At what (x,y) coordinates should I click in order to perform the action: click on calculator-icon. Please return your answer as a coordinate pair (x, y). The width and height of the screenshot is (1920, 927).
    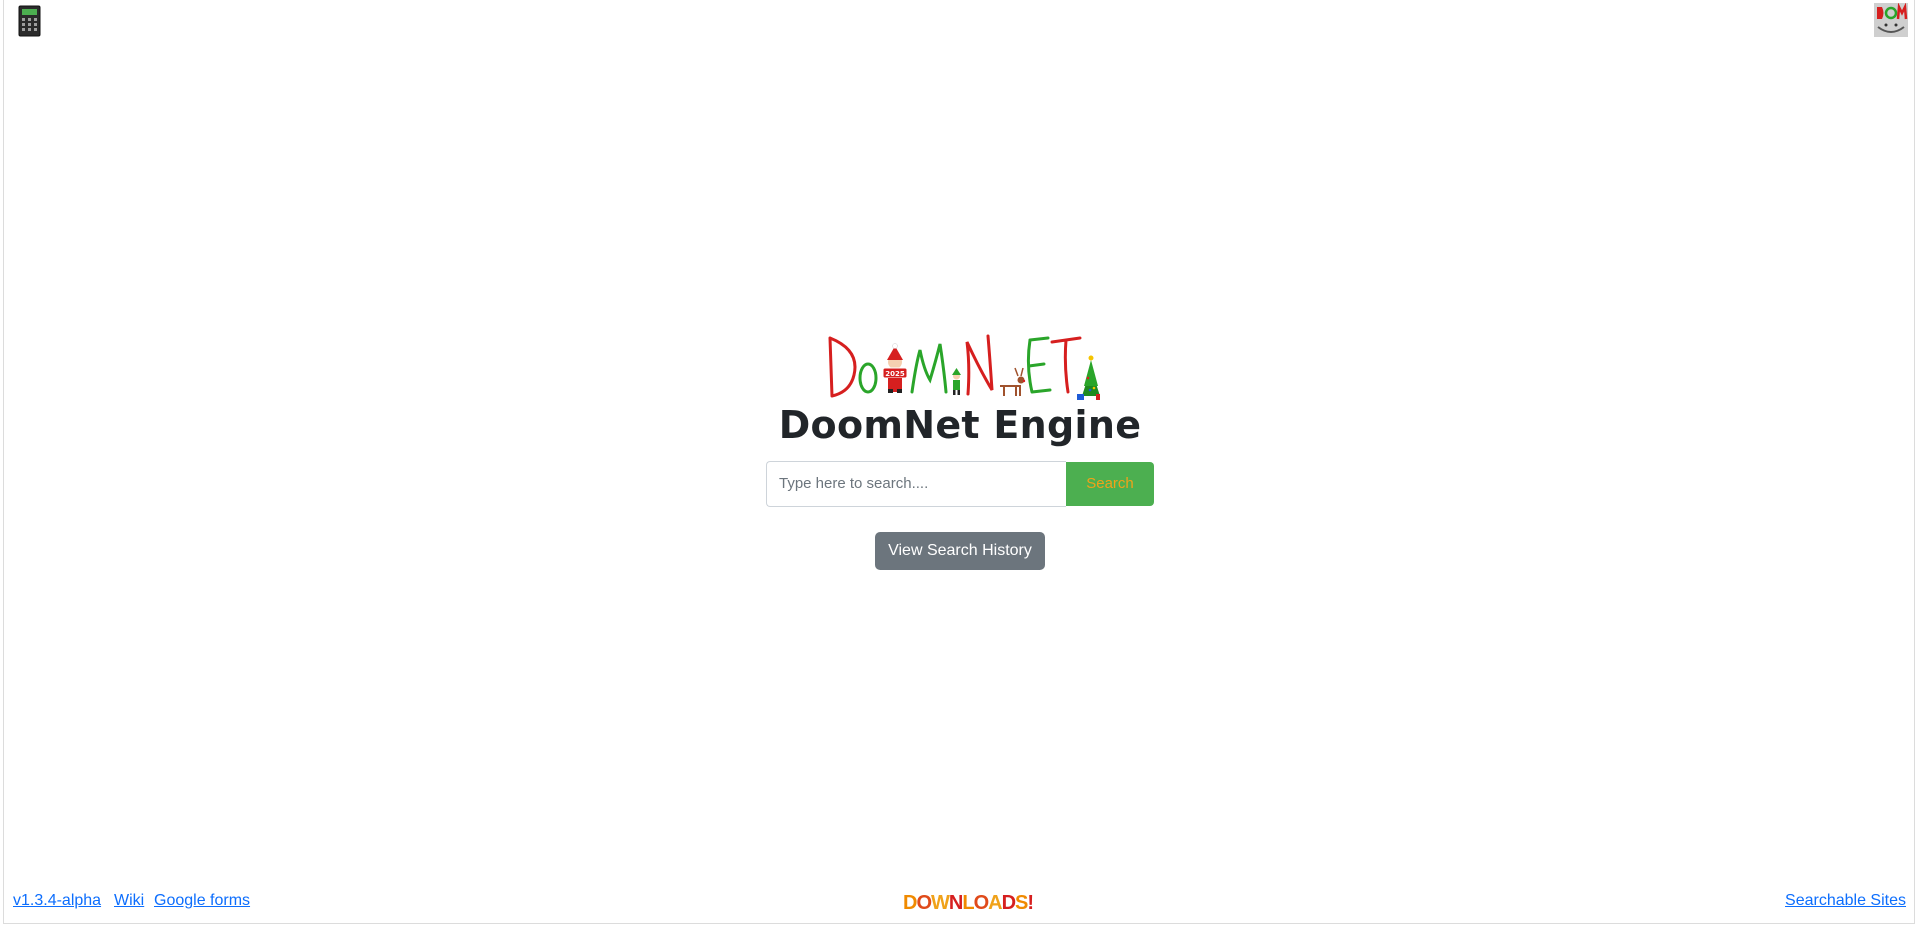
    Looking at the image, I should click on (29, 21).